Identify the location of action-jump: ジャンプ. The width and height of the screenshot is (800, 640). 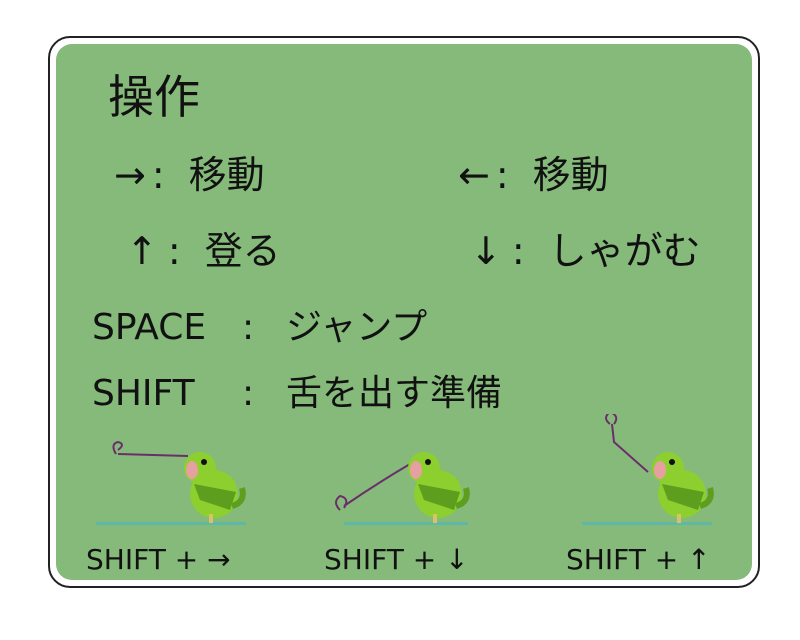
(357, 327).